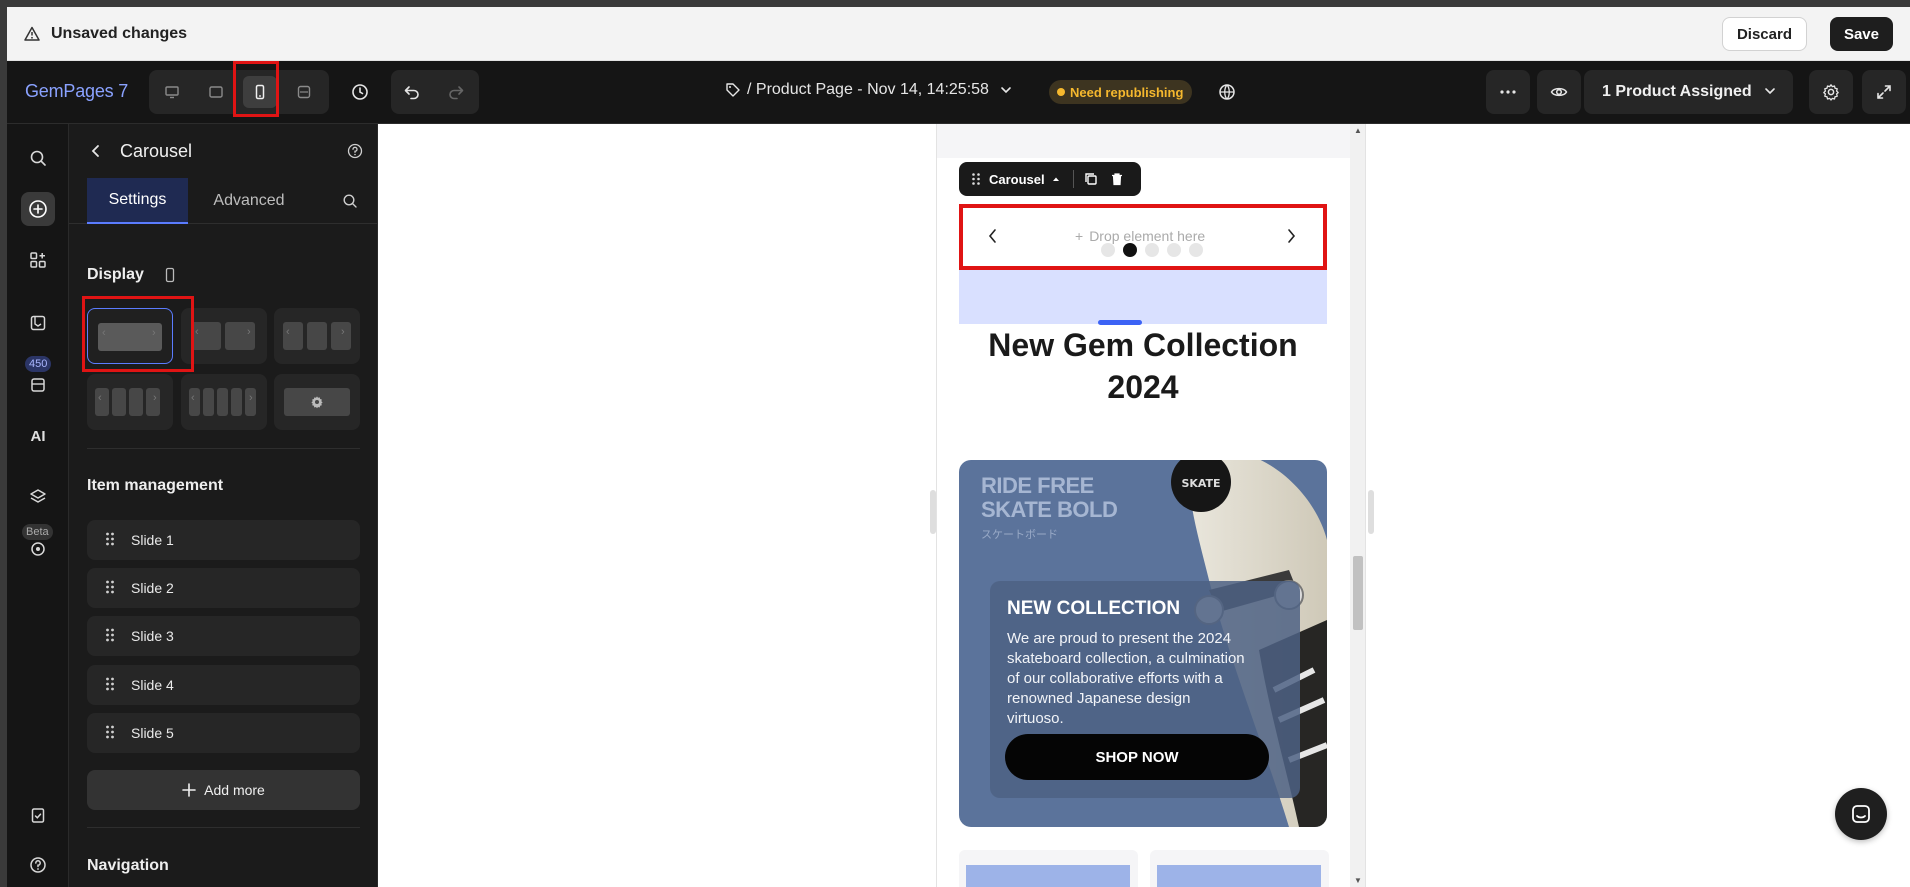  Describe the element at coordinates (1291, 236) in the screenshot. I see `carousel-next-icon` at that location.